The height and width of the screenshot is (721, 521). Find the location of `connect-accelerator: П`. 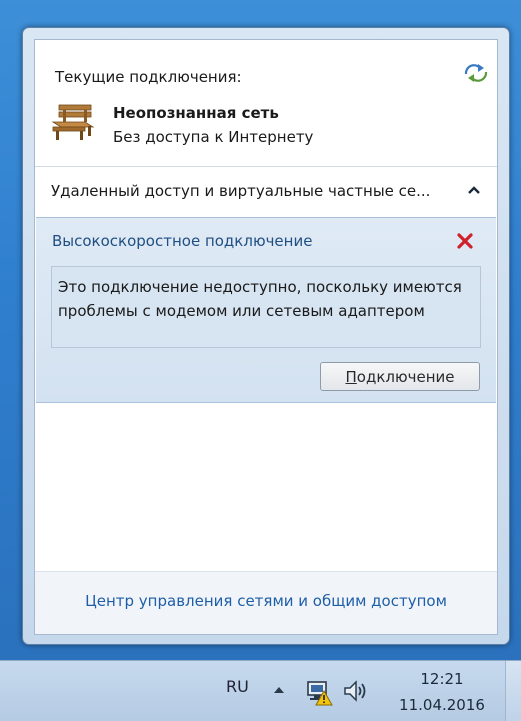

connect-accelerator: П is located at coordinates (351, 377).